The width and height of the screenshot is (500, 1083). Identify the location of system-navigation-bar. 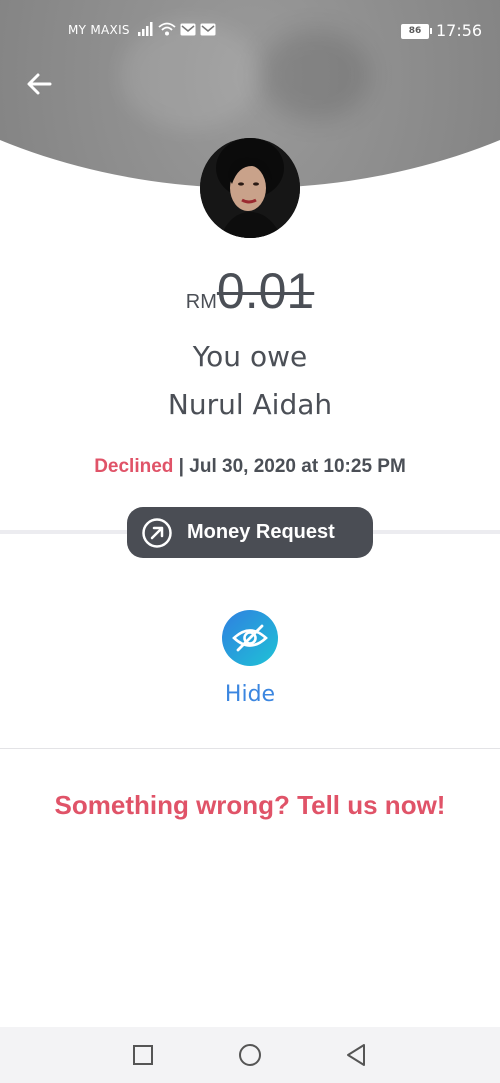
(250, 1055).